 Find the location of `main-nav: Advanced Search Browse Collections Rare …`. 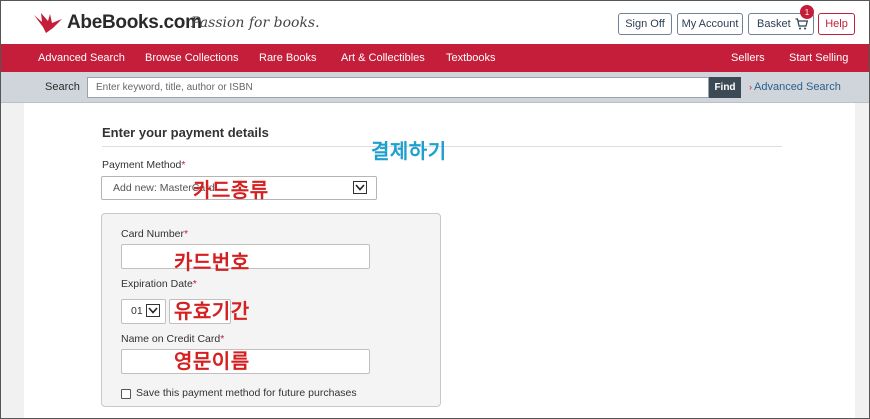

main-nav: Advanced Search Browse Collections Rare … is located at coordinates (435, 58).